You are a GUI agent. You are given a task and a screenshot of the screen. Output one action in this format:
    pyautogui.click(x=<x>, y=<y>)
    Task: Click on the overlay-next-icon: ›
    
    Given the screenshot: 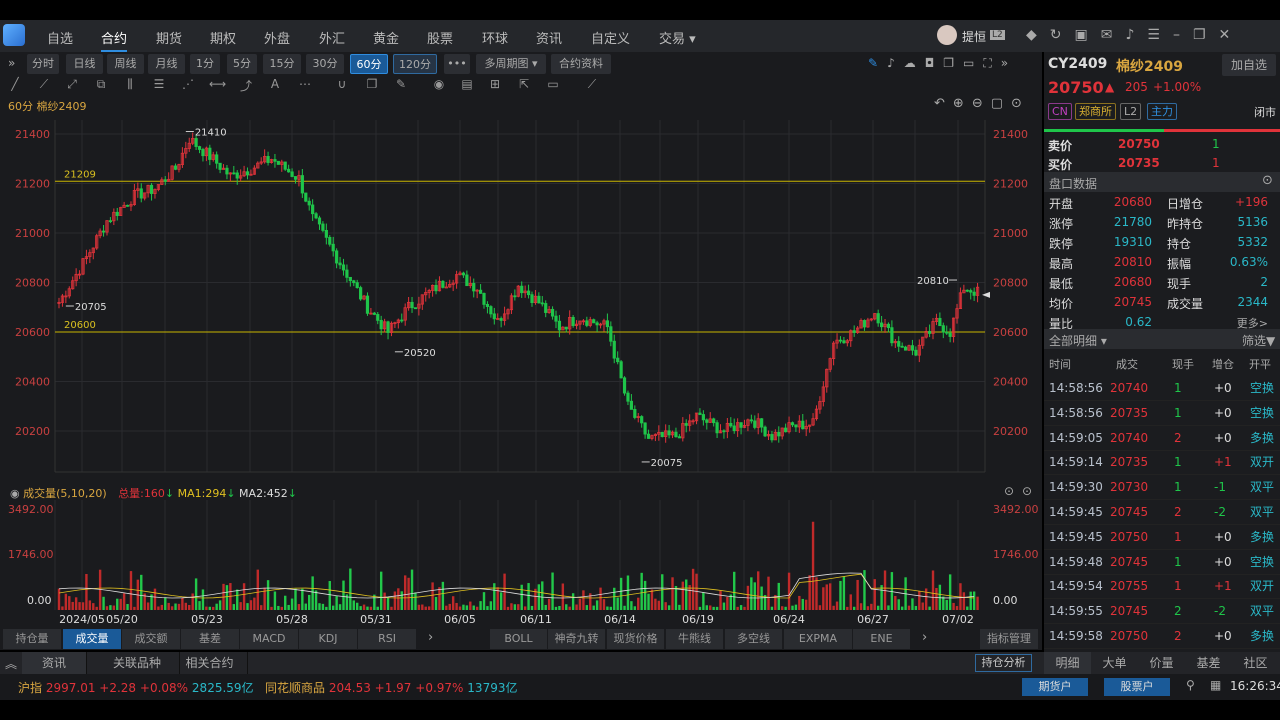 What is the action you would take?
    pyautogui.click(x=924, y=637)
    